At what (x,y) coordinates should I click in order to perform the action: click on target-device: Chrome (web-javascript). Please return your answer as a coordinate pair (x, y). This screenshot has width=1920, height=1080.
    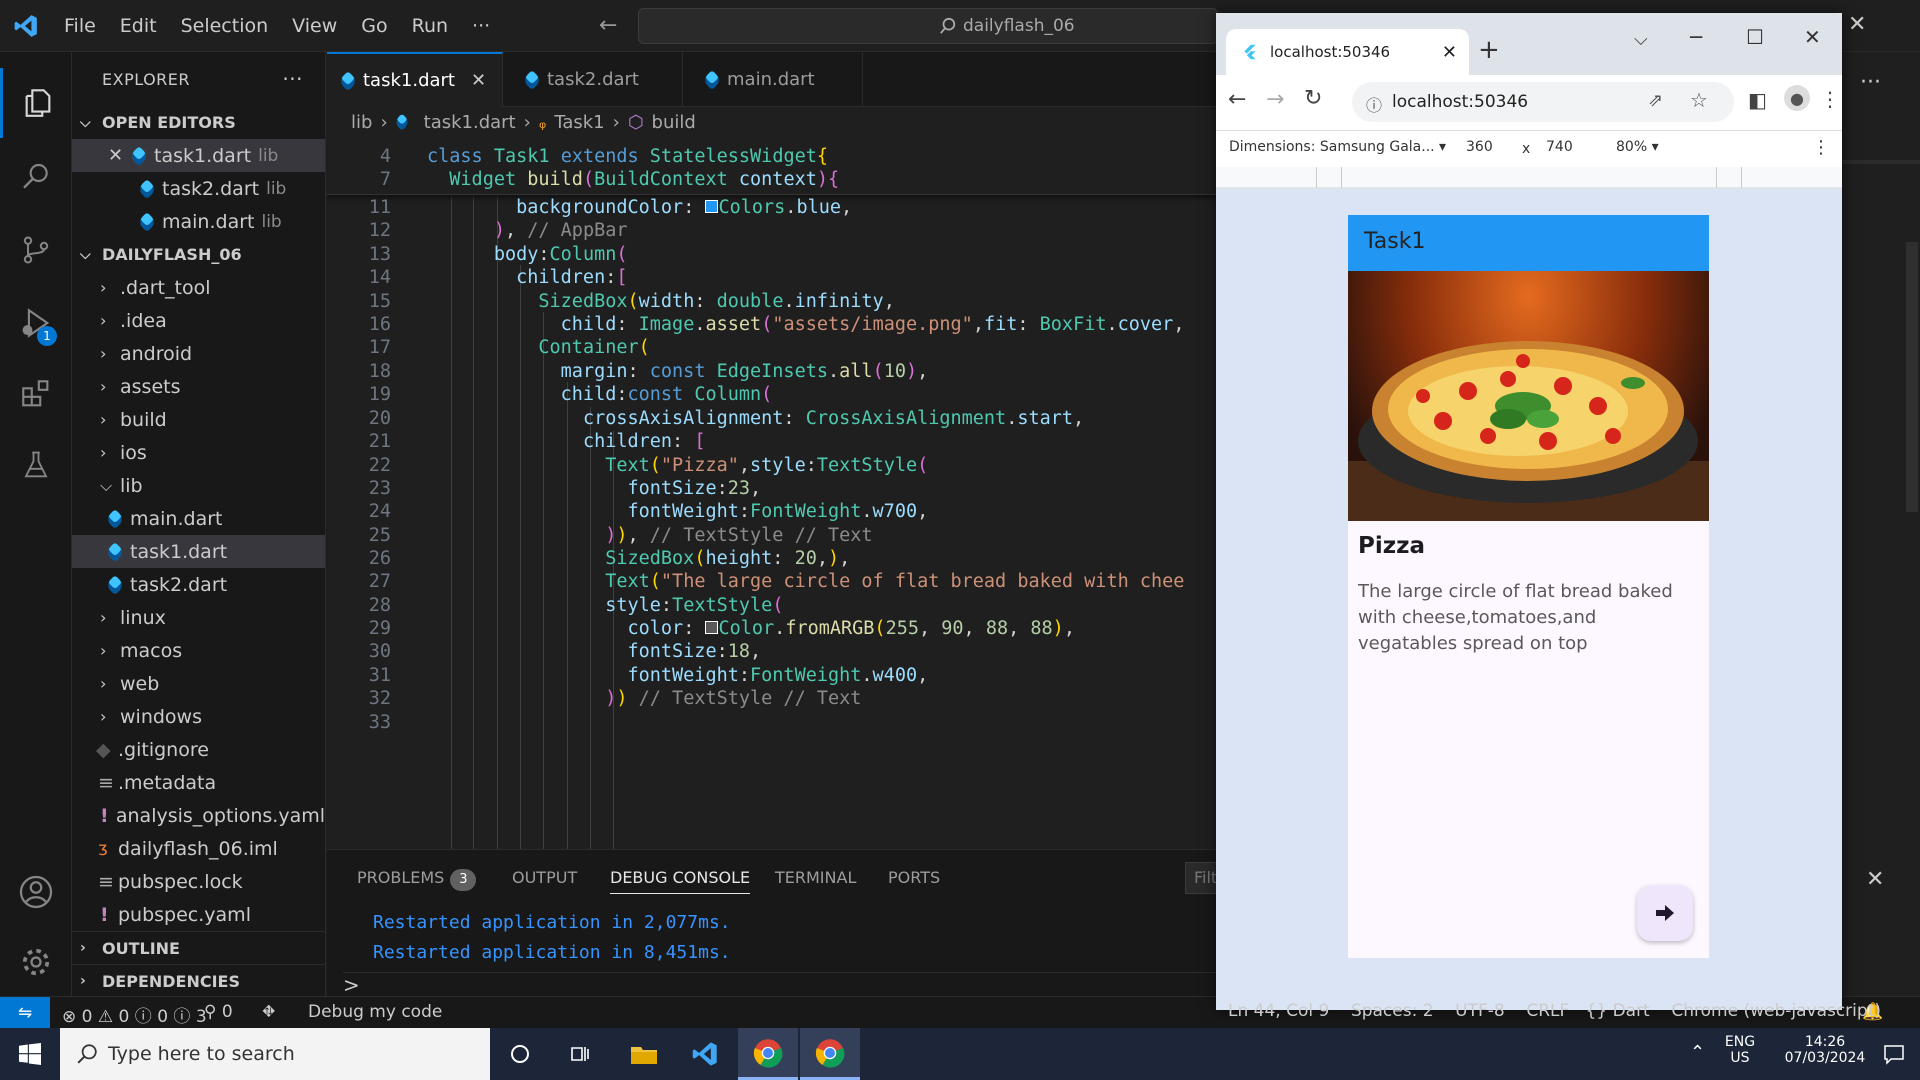
    Looking at the image, I should click on (1776, 1011).